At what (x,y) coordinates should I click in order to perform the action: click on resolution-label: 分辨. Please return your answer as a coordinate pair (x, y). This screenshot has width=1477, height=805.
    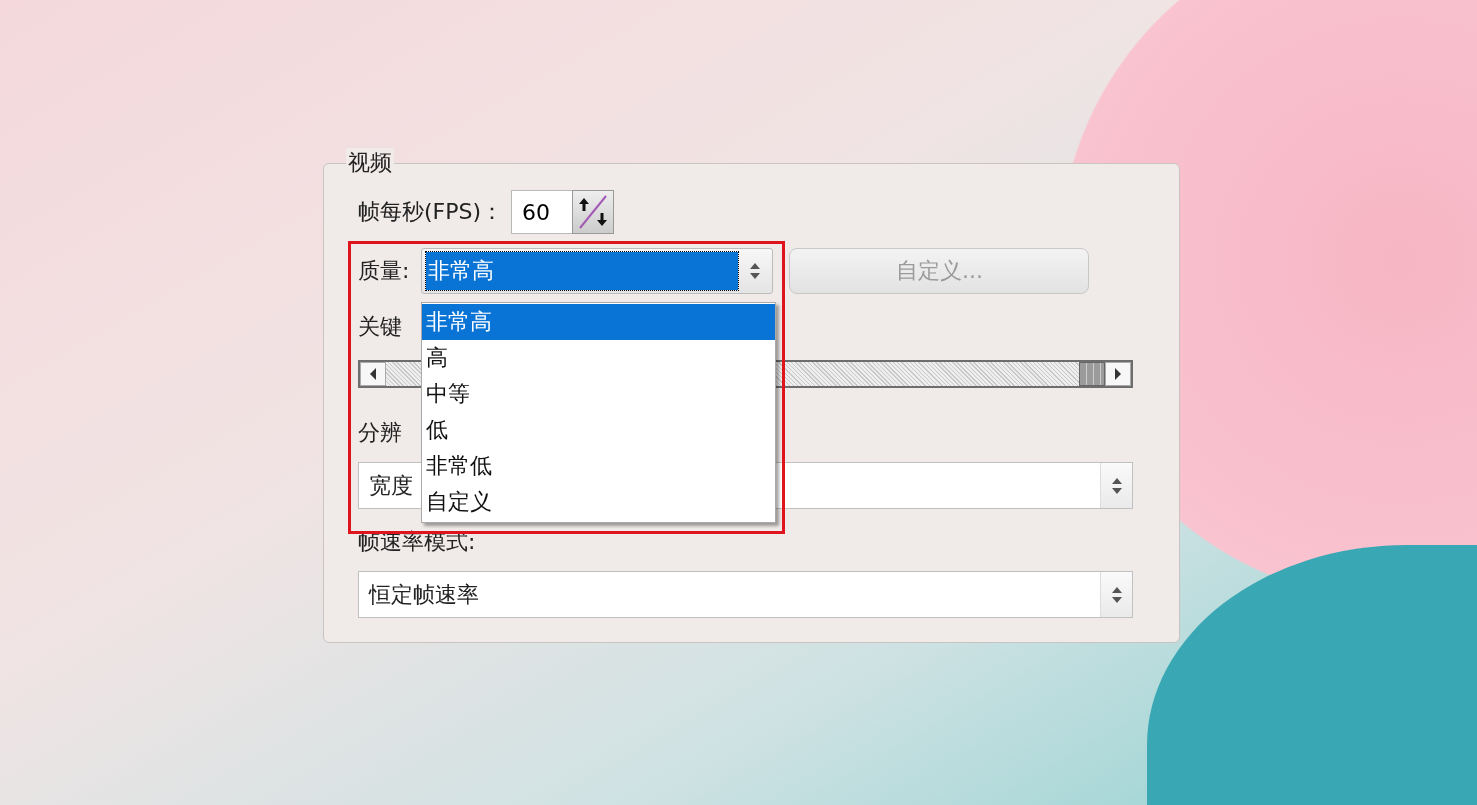
    Looking at the image, I should click on (380, 433).